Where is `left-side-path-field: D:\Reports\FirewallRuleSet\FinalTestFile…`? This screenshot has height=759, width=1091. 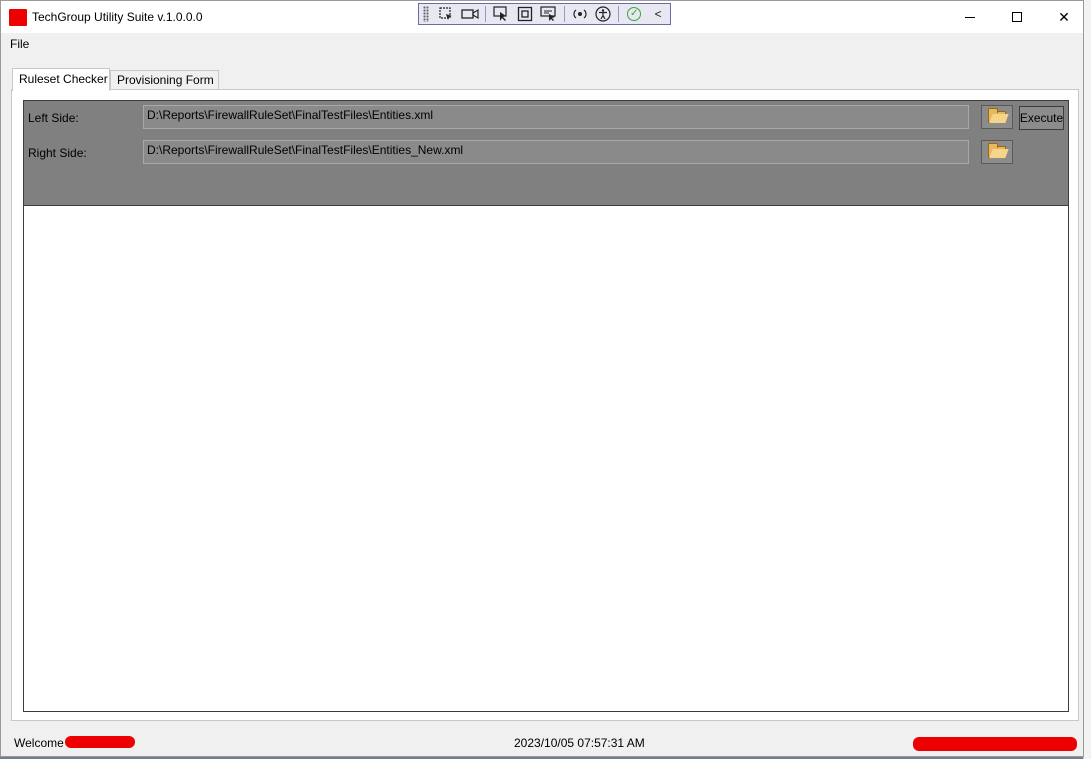 left-side-path-field: D:\Reports\FirewallRuleSet\FinalTestFile… is located at coordinates (556, 117).